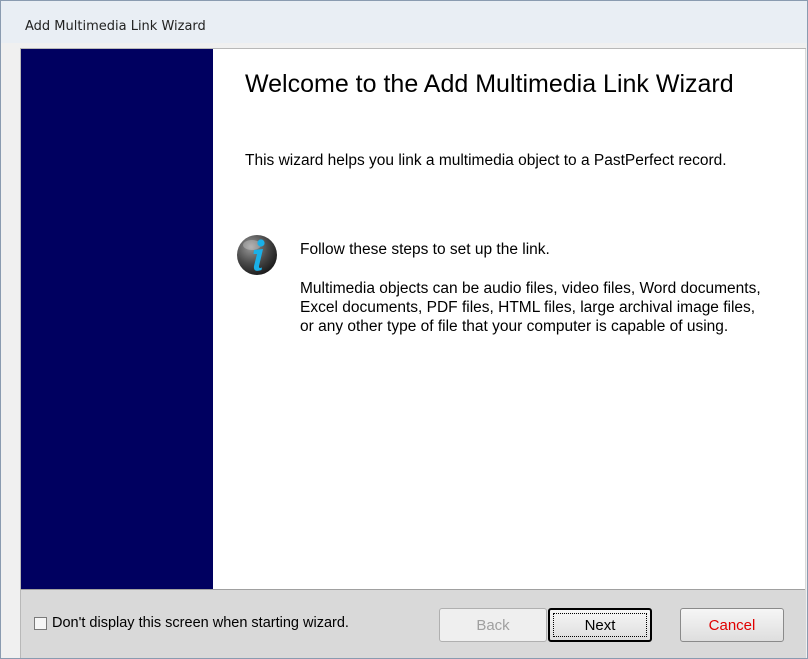 This screenshot has width=808, height=659. I want to click on next-button: Next, so click(600, 625).